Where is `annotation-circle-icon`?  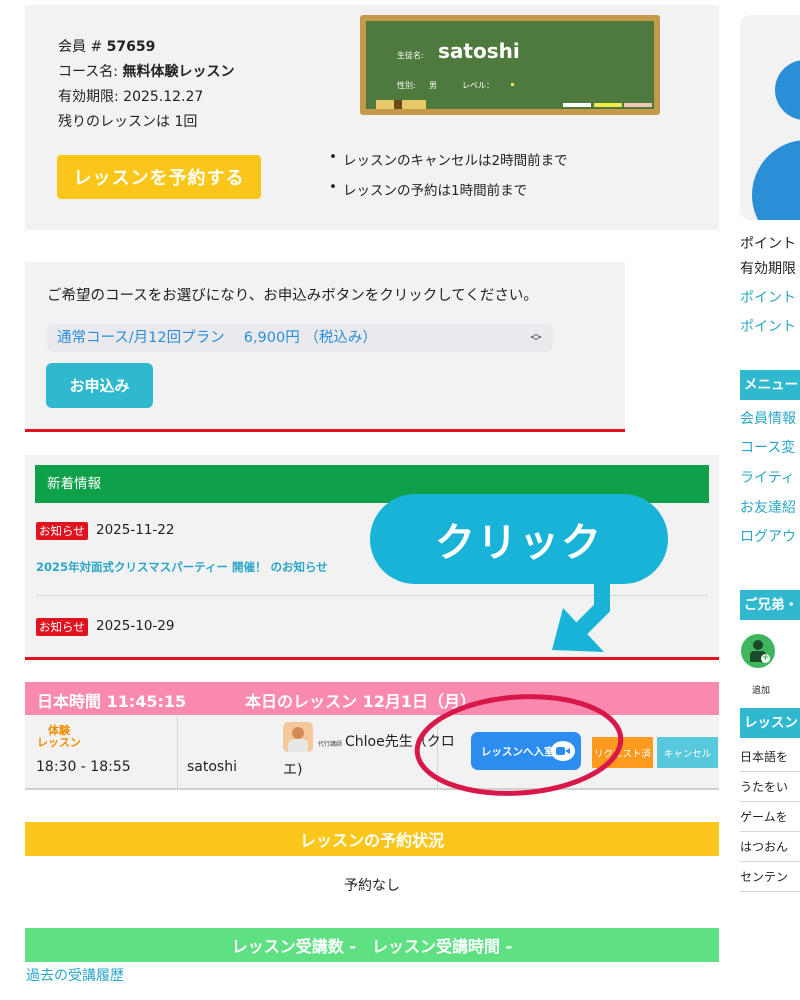 annotation-circle-icon is located at coordinates (519, 745).